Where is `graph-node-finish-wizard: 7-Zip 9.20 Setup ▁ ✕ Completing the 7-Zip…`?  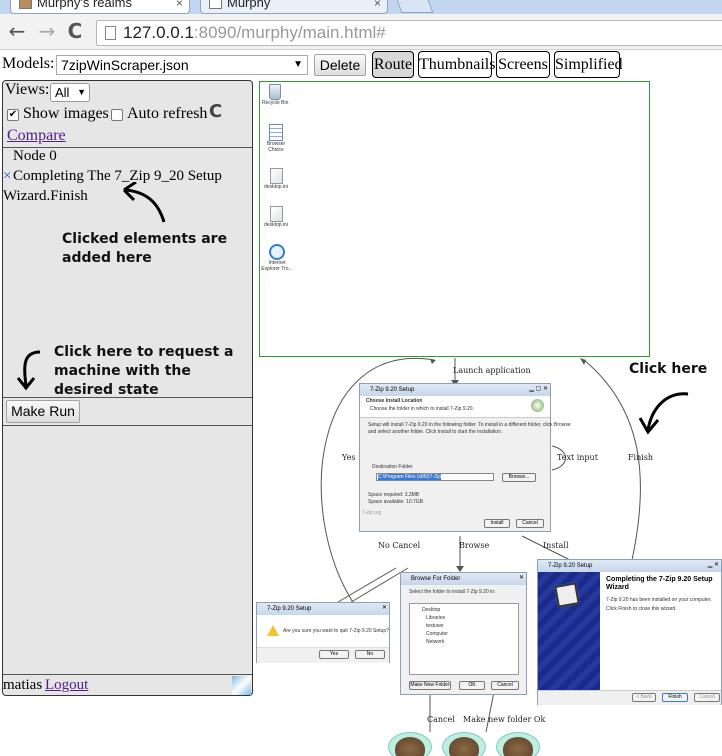 graph-node-finish-wizard: 7-Zip 9.20 Setup ▁ ✕ Completing the 7-Zip… is located at coordinates (629, 632).